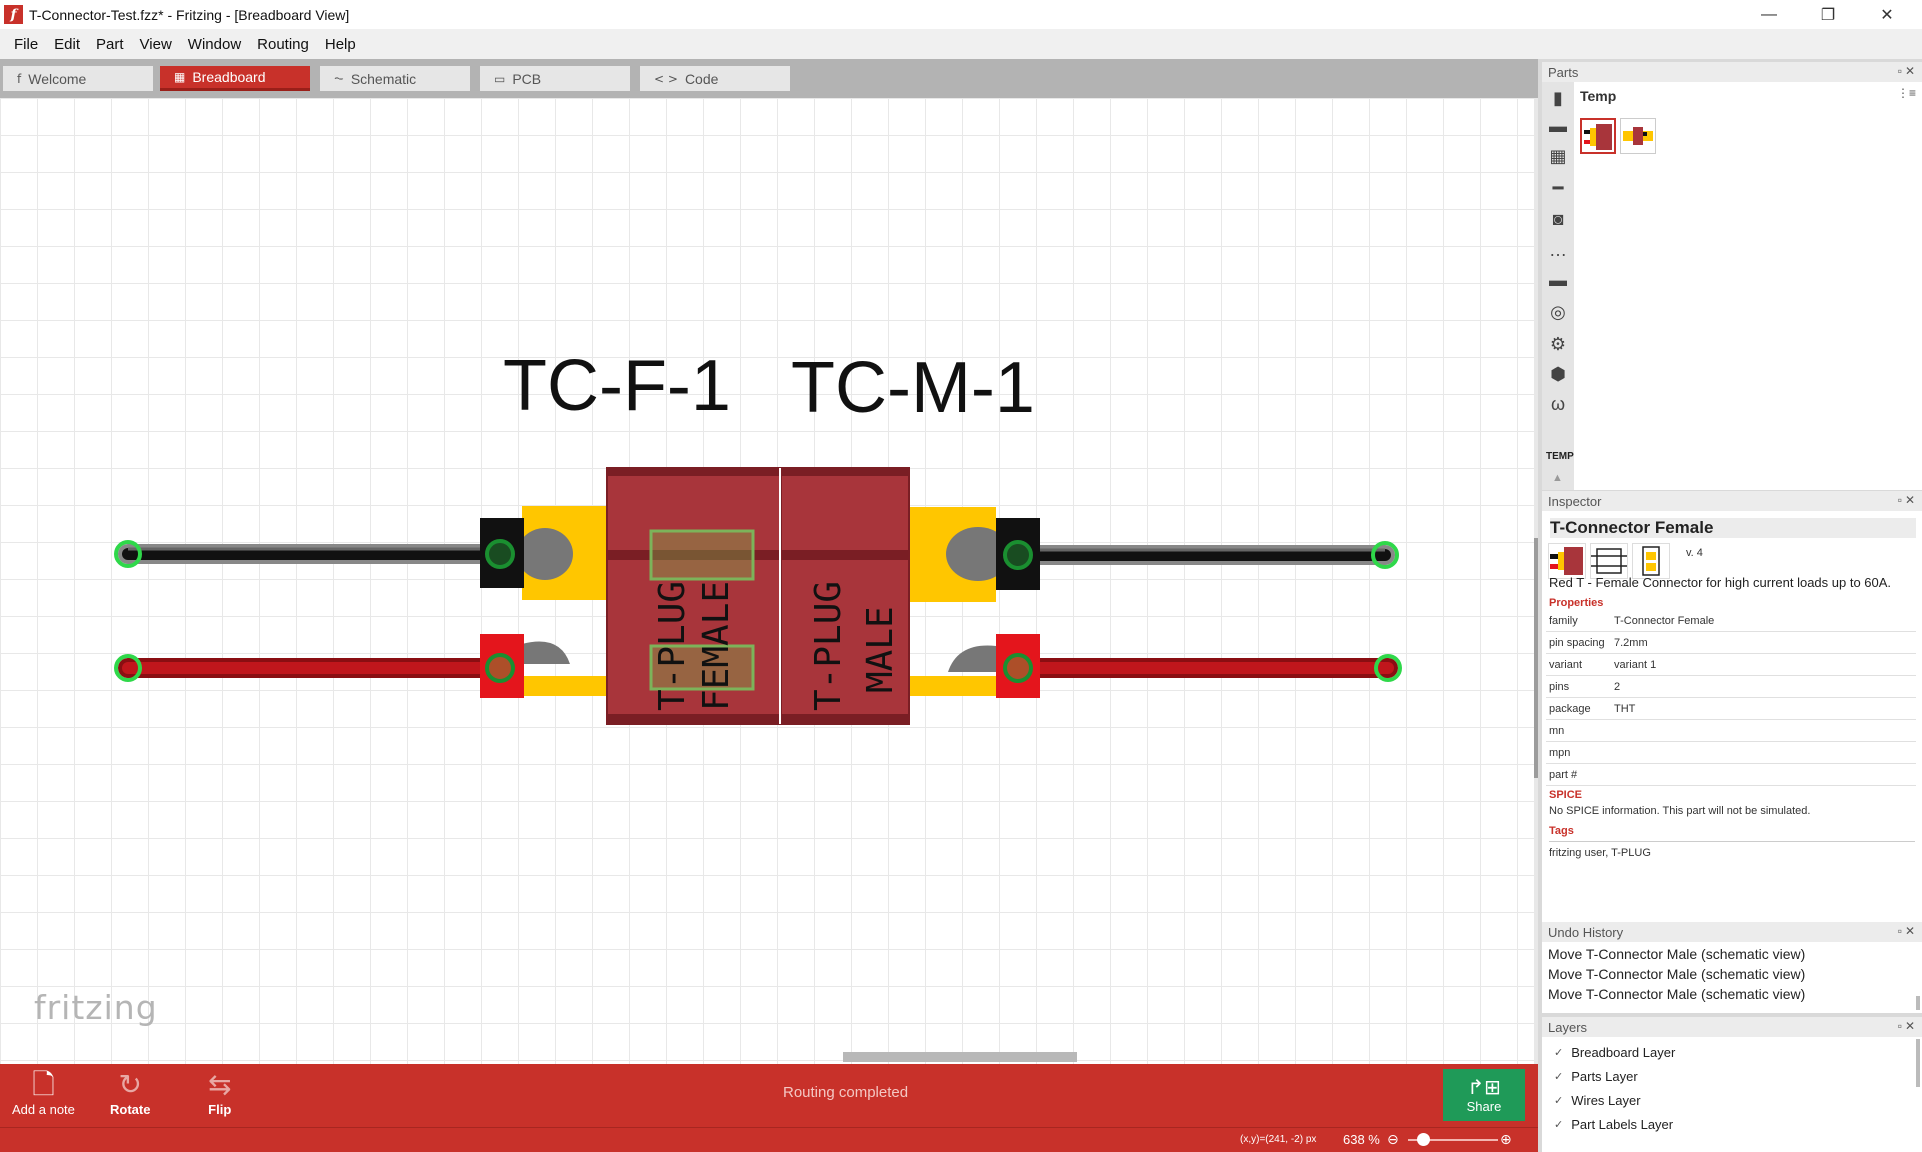 The height and width of the screenshot is (1152, 1922). I want to click on ic-icon: ▮, so click(1558, 98).